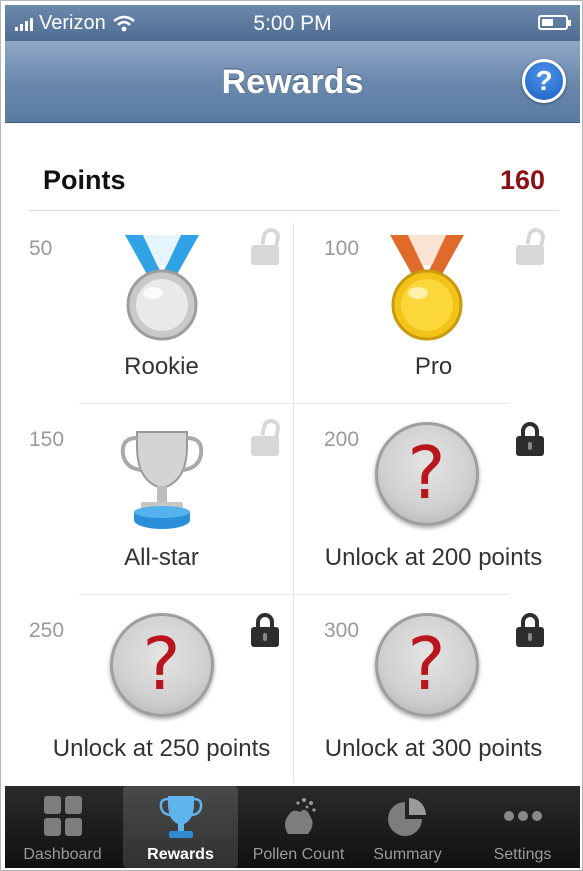 The image size is (583, 871). I want to click on navigation-bar: Rewards ?, so click(292, 82).